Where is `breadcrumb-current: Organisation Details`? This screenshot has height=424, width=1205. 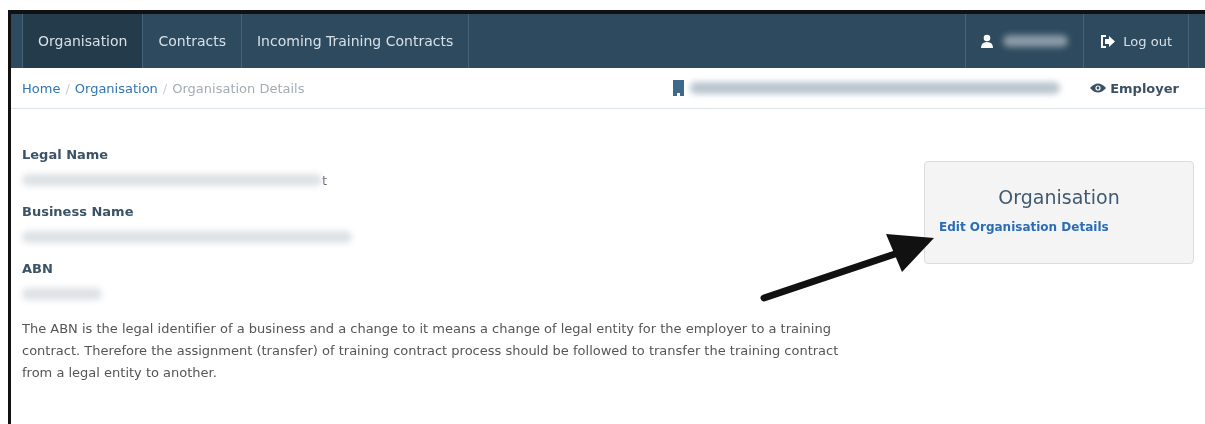 breadcrumb-current: Organisation Details is located at coordinates (238, 88).